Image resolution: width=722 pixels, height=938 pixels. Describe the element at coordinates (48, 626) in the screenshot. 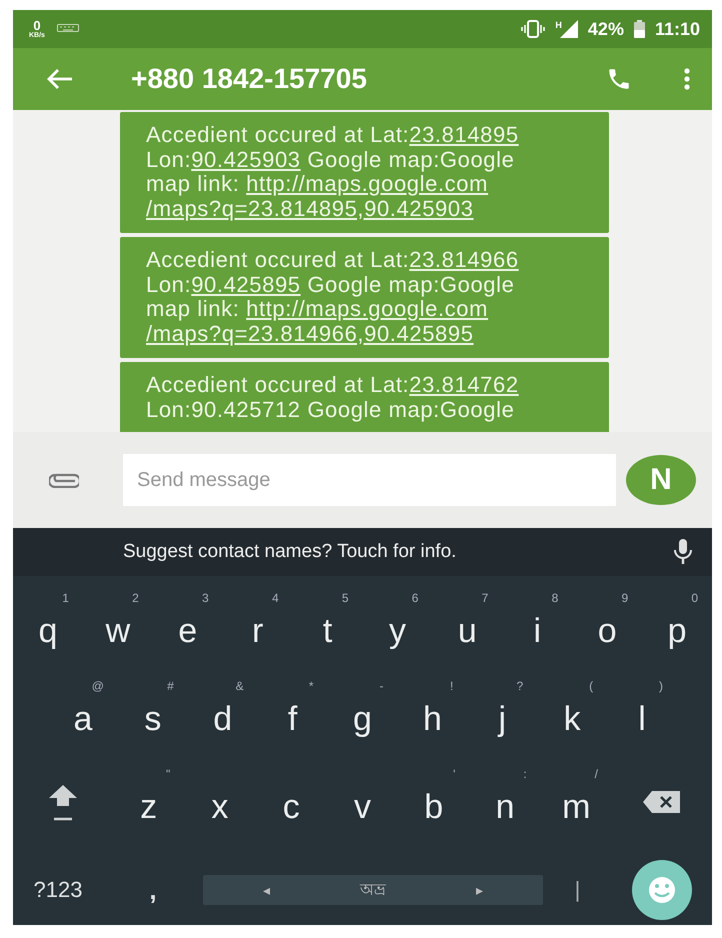

I see `keyboard-key: 1 q` at that location.